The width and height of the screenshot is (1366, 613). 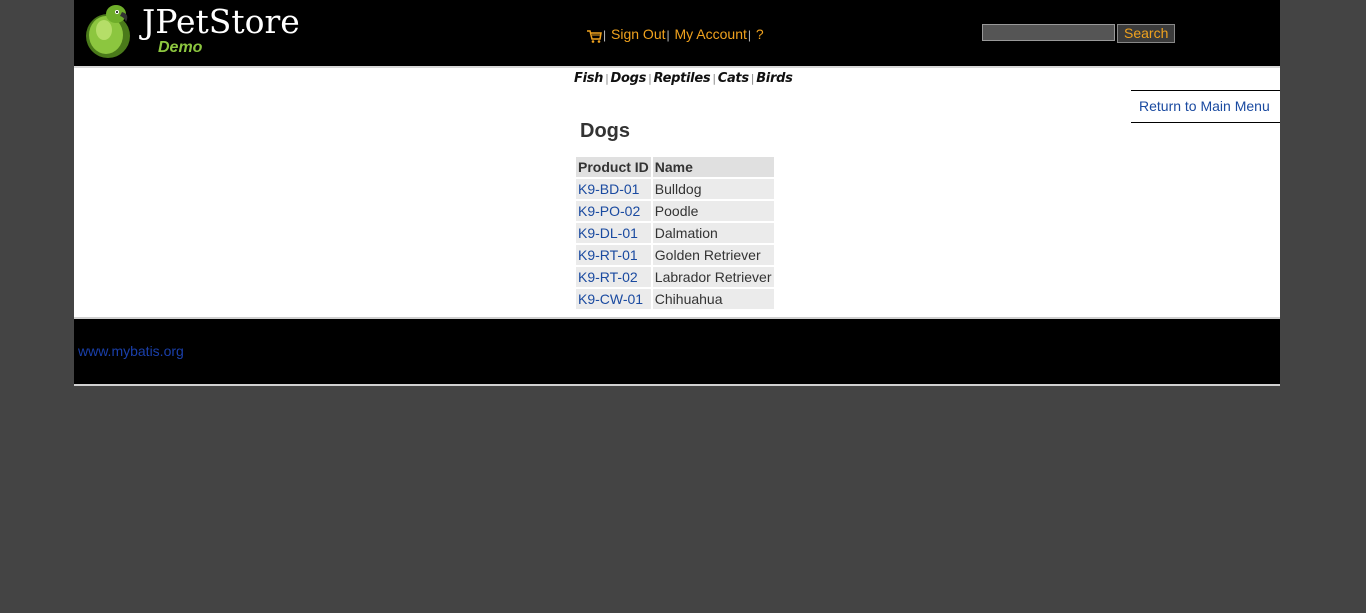 I want to click on product-name: Chihuahua, so click(x=713, y=299).